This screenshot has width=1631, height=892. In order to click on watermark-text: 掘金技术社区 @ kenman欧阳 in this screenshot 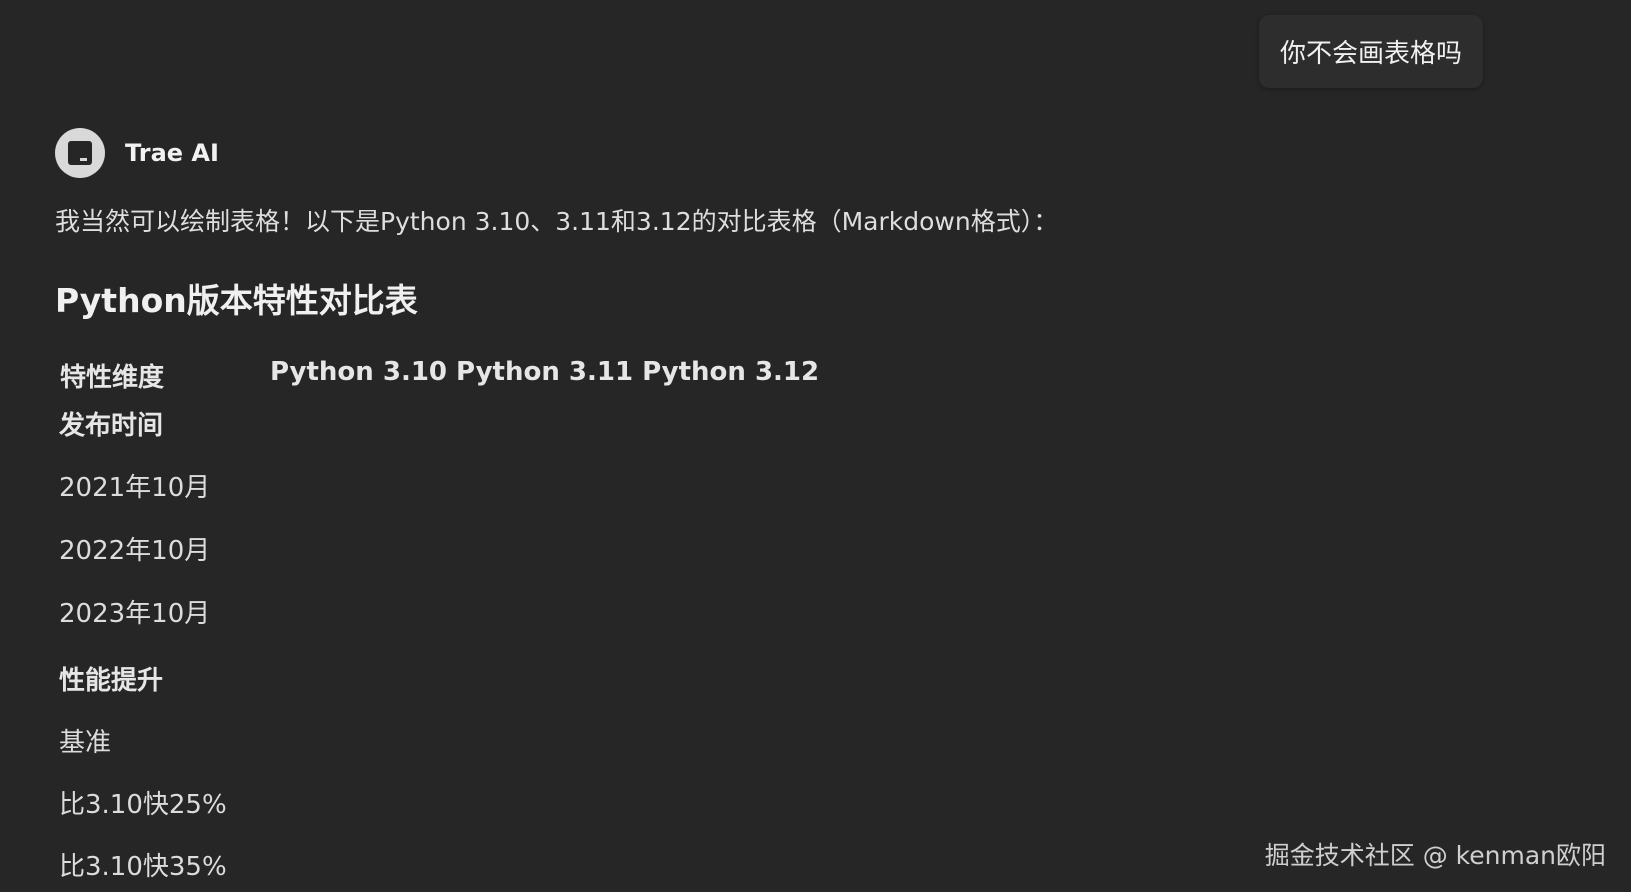, I will do `click(1435, 855)`.